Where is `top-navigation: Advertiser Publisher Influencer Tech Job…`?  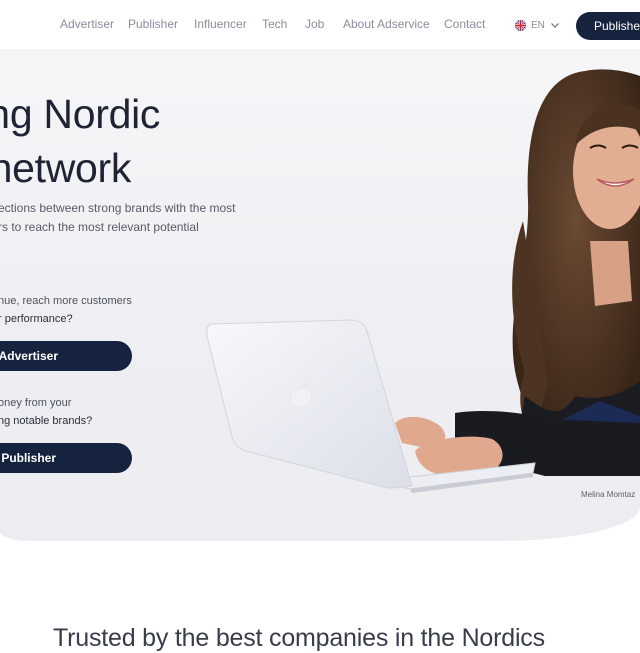
top-navigation: Advertiser Publisher Influencer Tech Job… is located at coordinates (320, 25).